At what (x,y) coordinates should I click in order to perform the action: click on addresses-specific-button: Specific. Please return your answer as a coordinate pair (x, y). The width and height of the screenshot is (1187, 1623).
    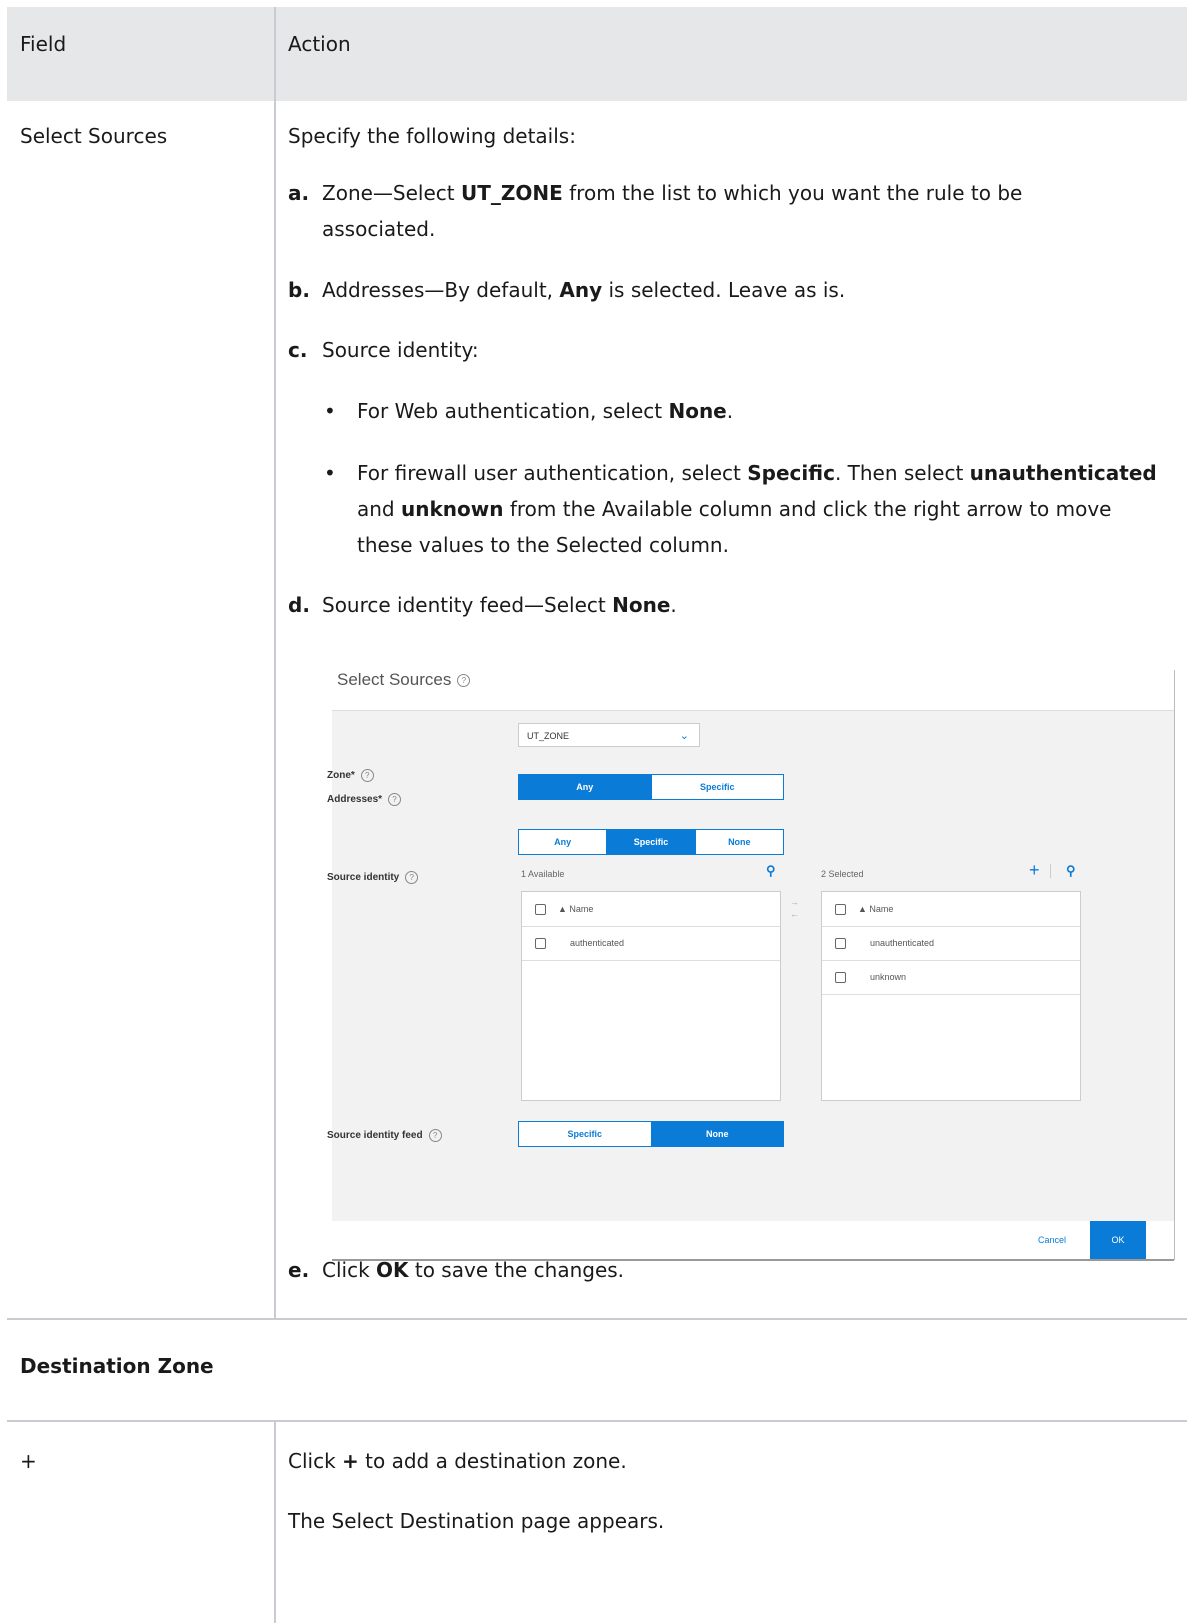
    Looking at the image, I should click on (716, 787).